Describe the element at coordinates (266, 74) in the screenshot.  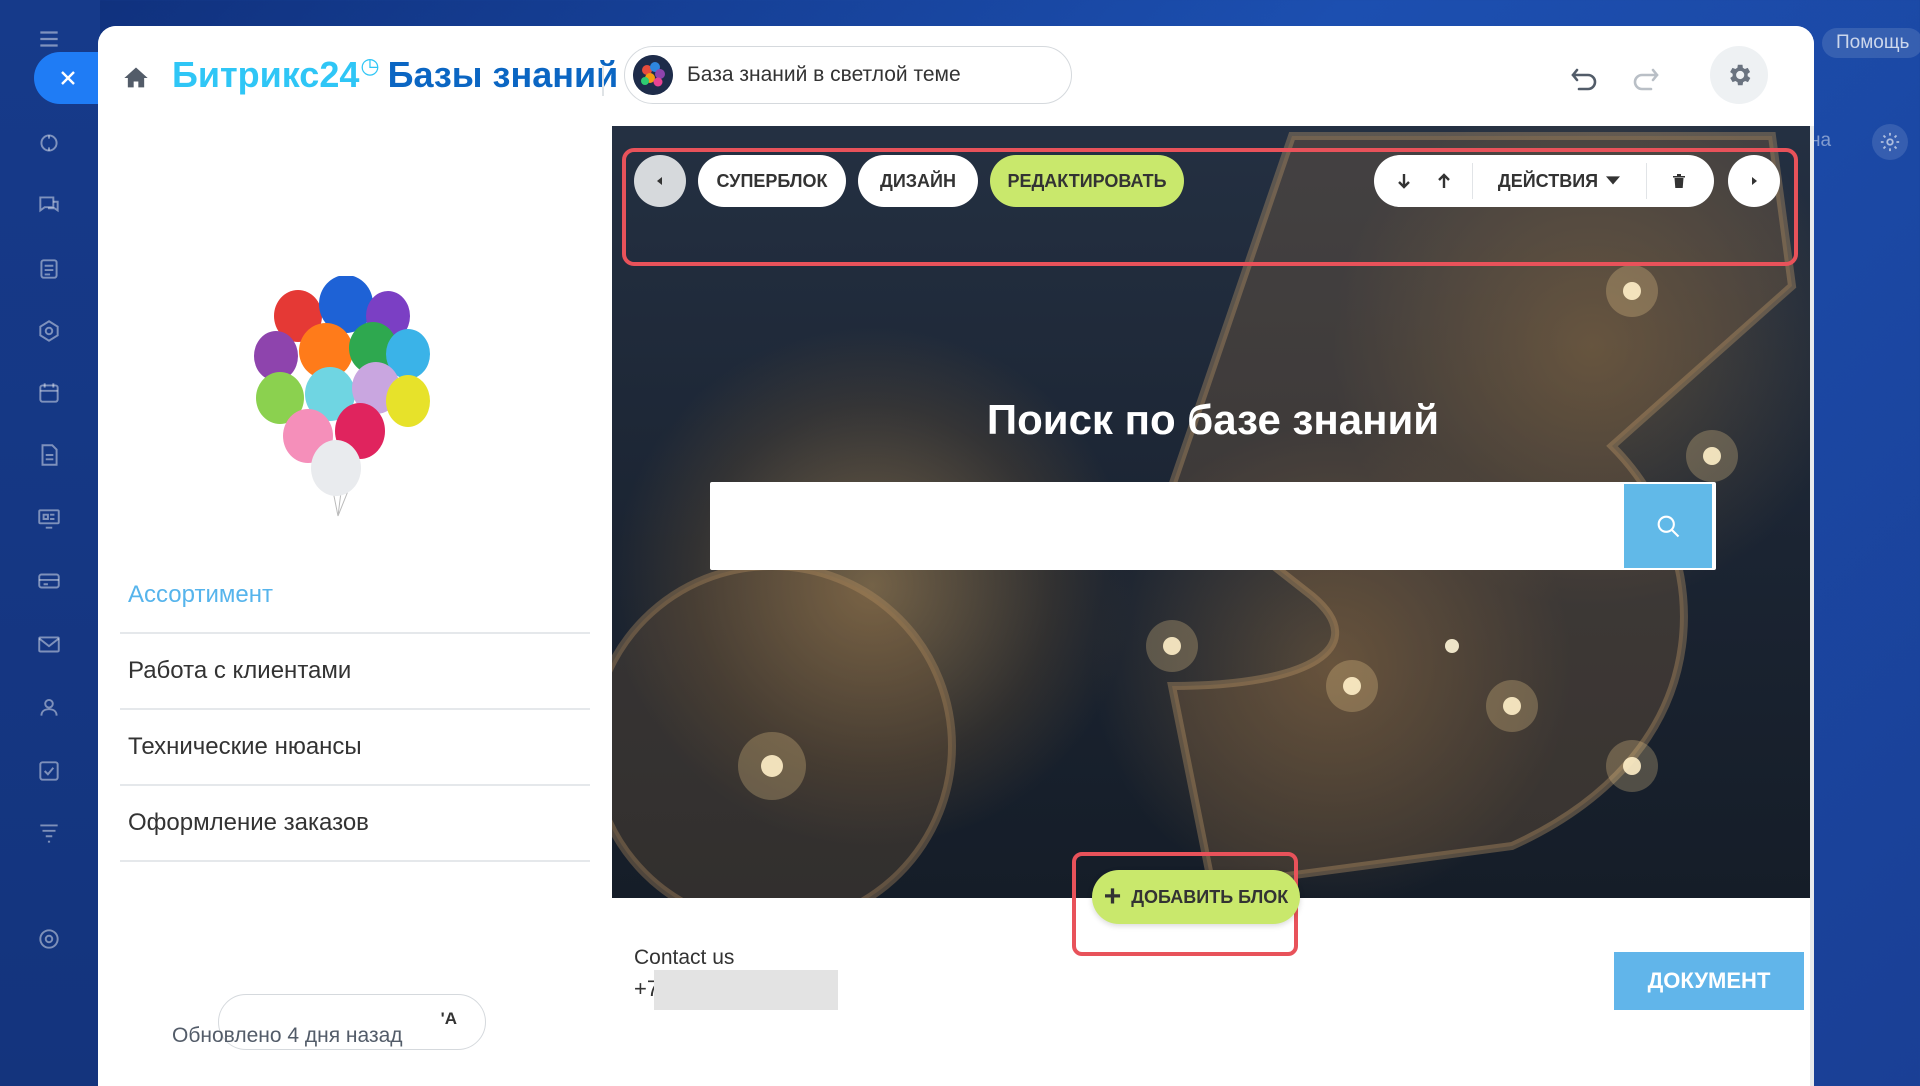
I see `brand-name: Битрикс24` at that location.